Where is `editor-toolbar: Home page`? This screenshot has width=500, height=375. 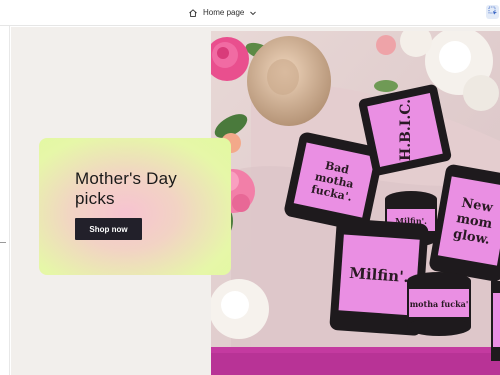 editor-toolbar: Home page is located at coordinates (250, 13).